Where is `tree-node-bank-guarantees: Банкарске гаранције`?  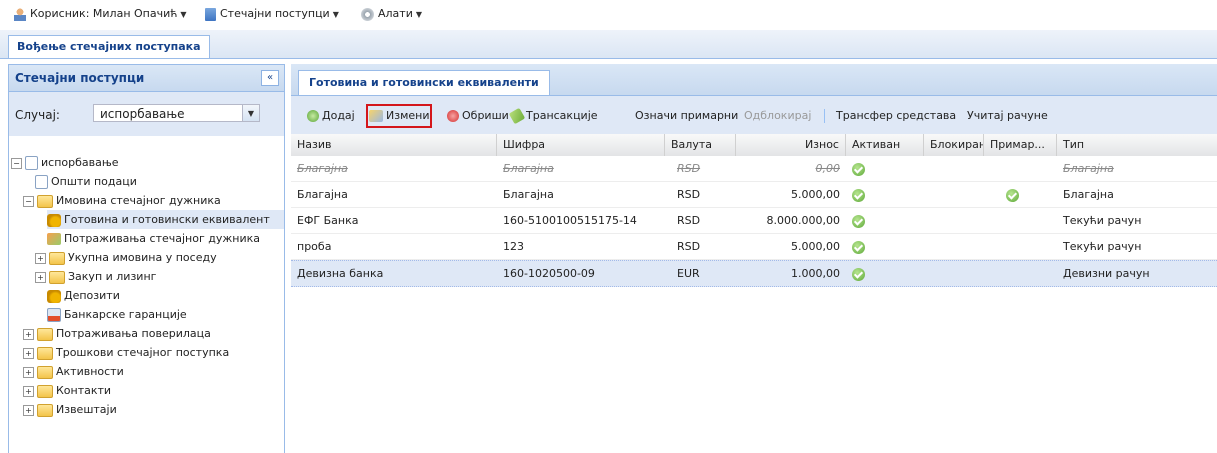
tree-node-bank-guarantees: Банкарске гаранције is located at coordinates (117, 314).